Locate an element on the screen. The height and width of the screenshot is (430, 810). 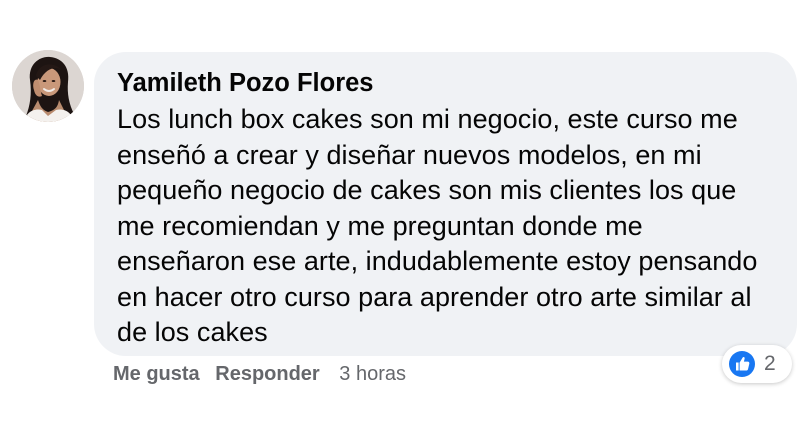
avatar is located at coordinates (48, 86).